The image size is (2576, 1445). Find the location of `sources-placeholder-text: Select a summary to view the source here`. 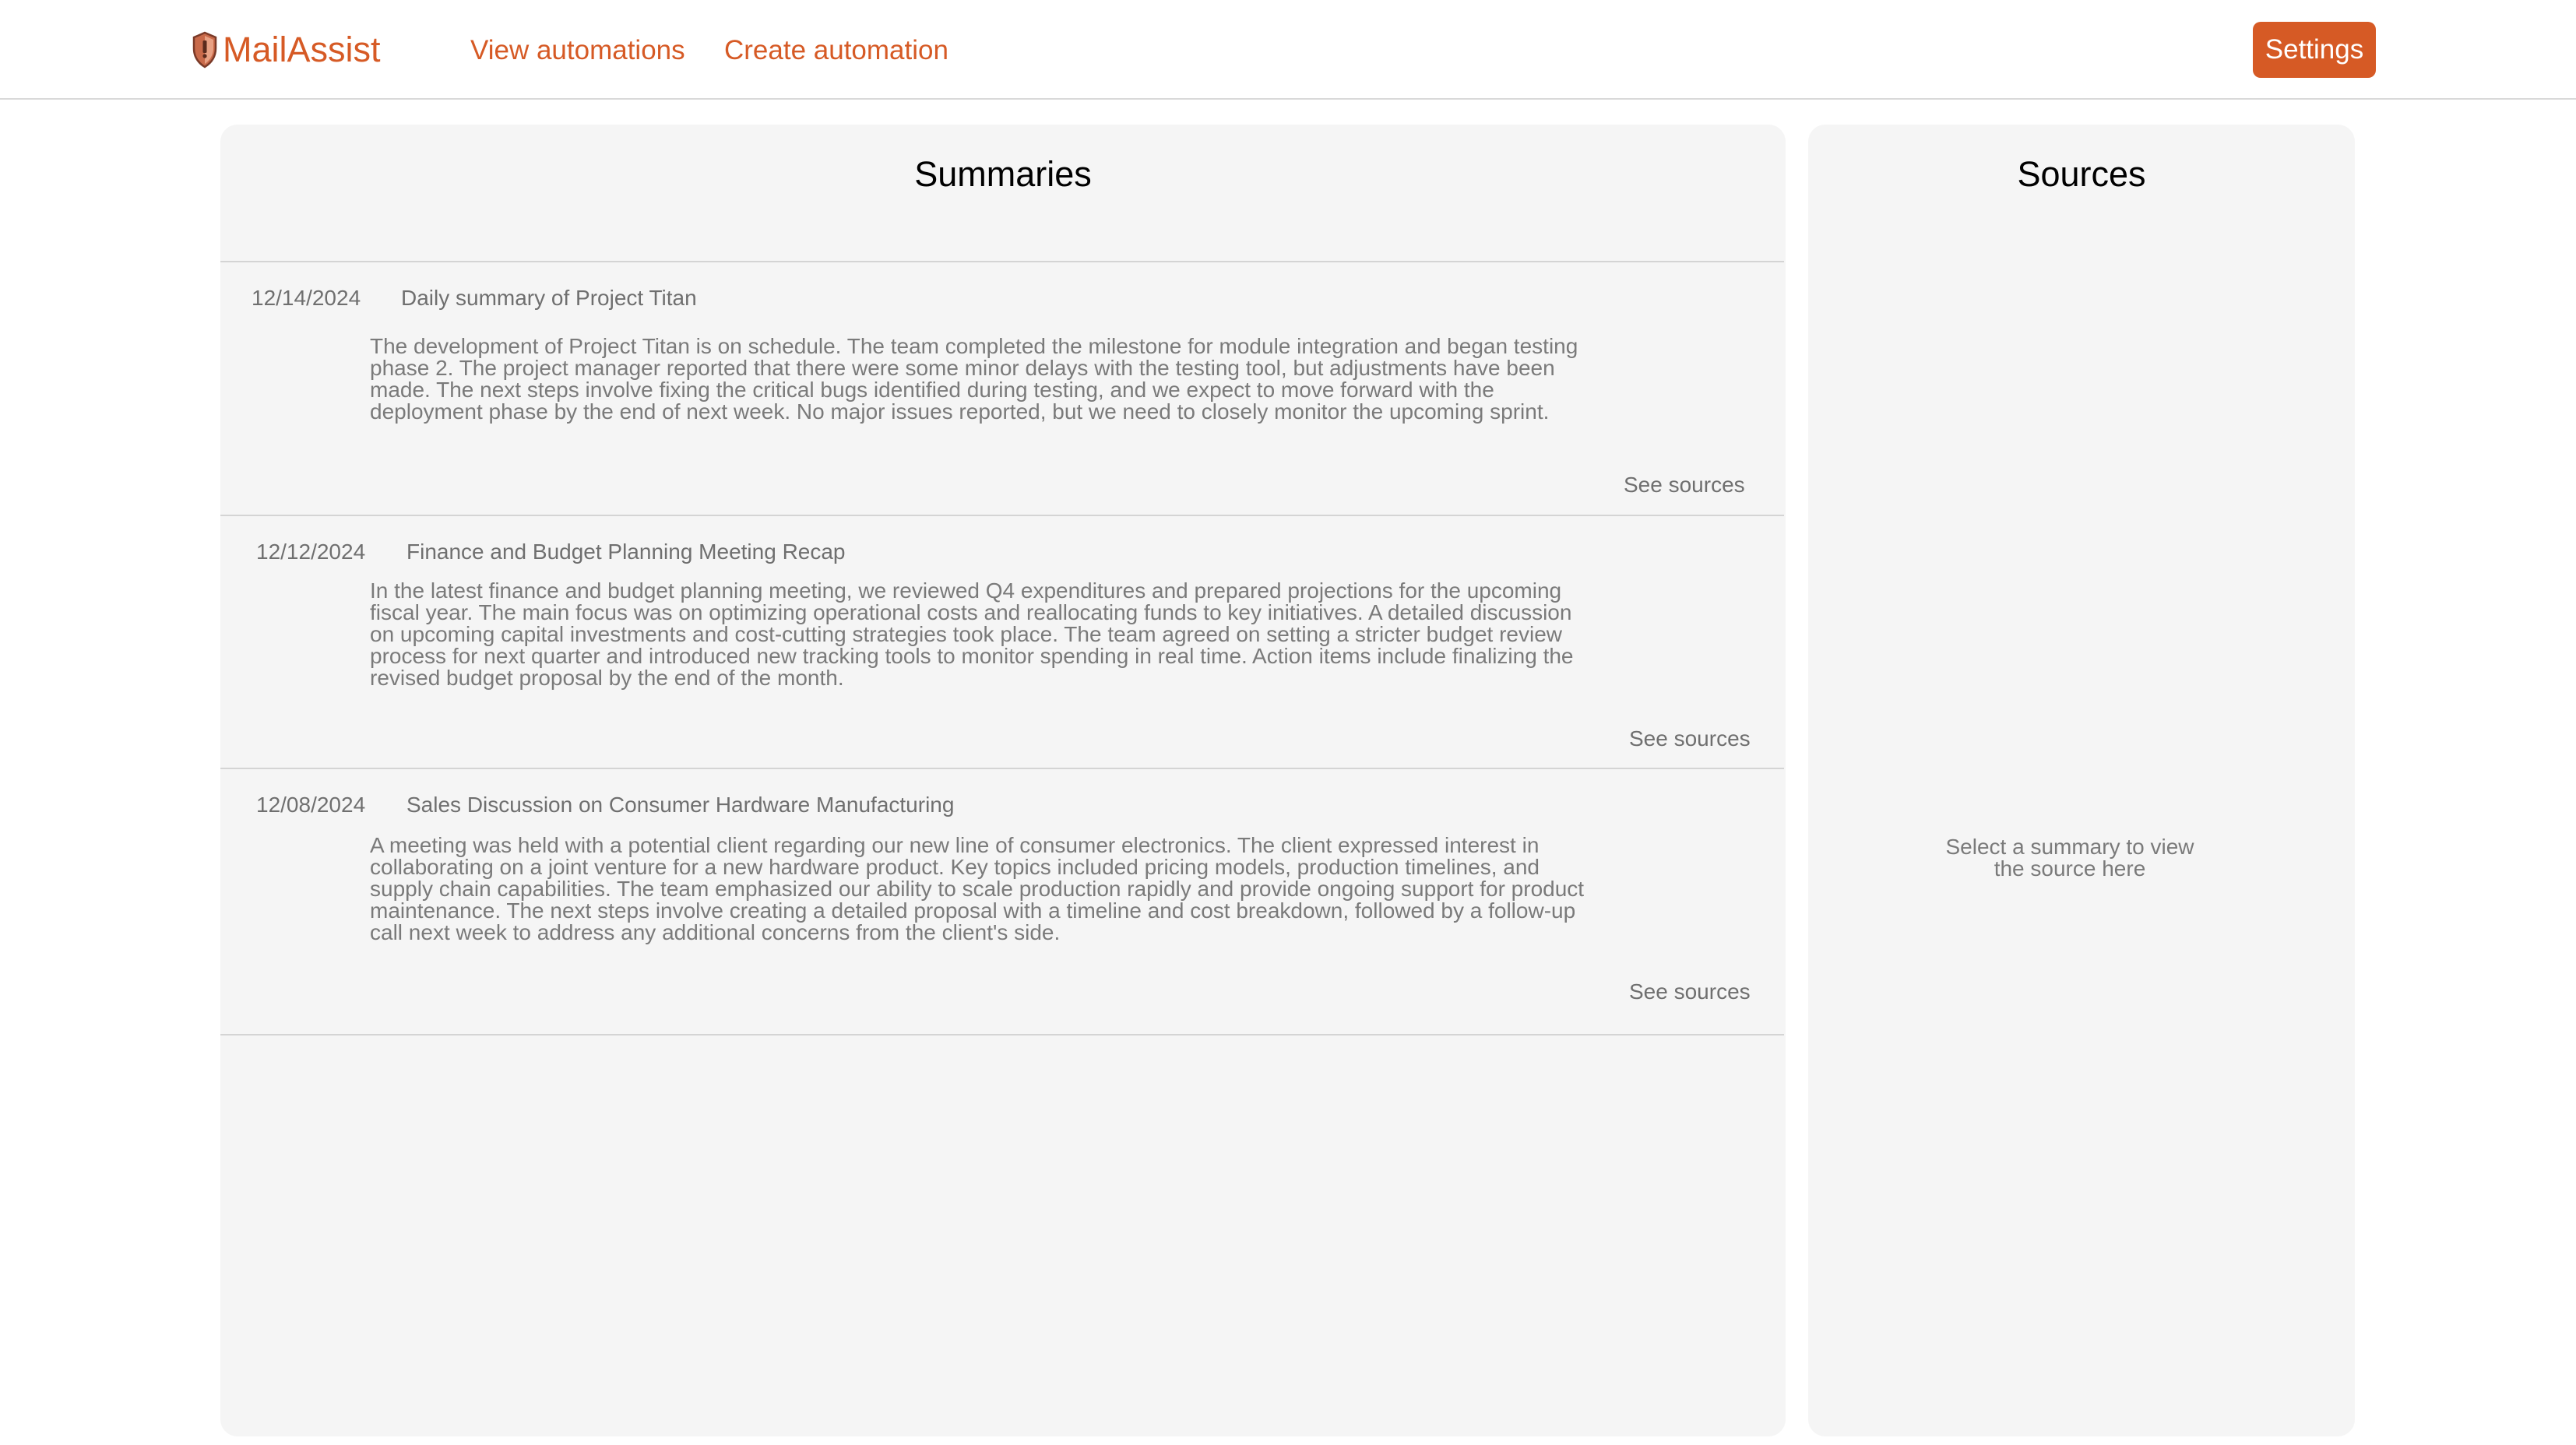

sources-placeholder-text: Select a summary to view the source here is located at coordinates (2069, 858).